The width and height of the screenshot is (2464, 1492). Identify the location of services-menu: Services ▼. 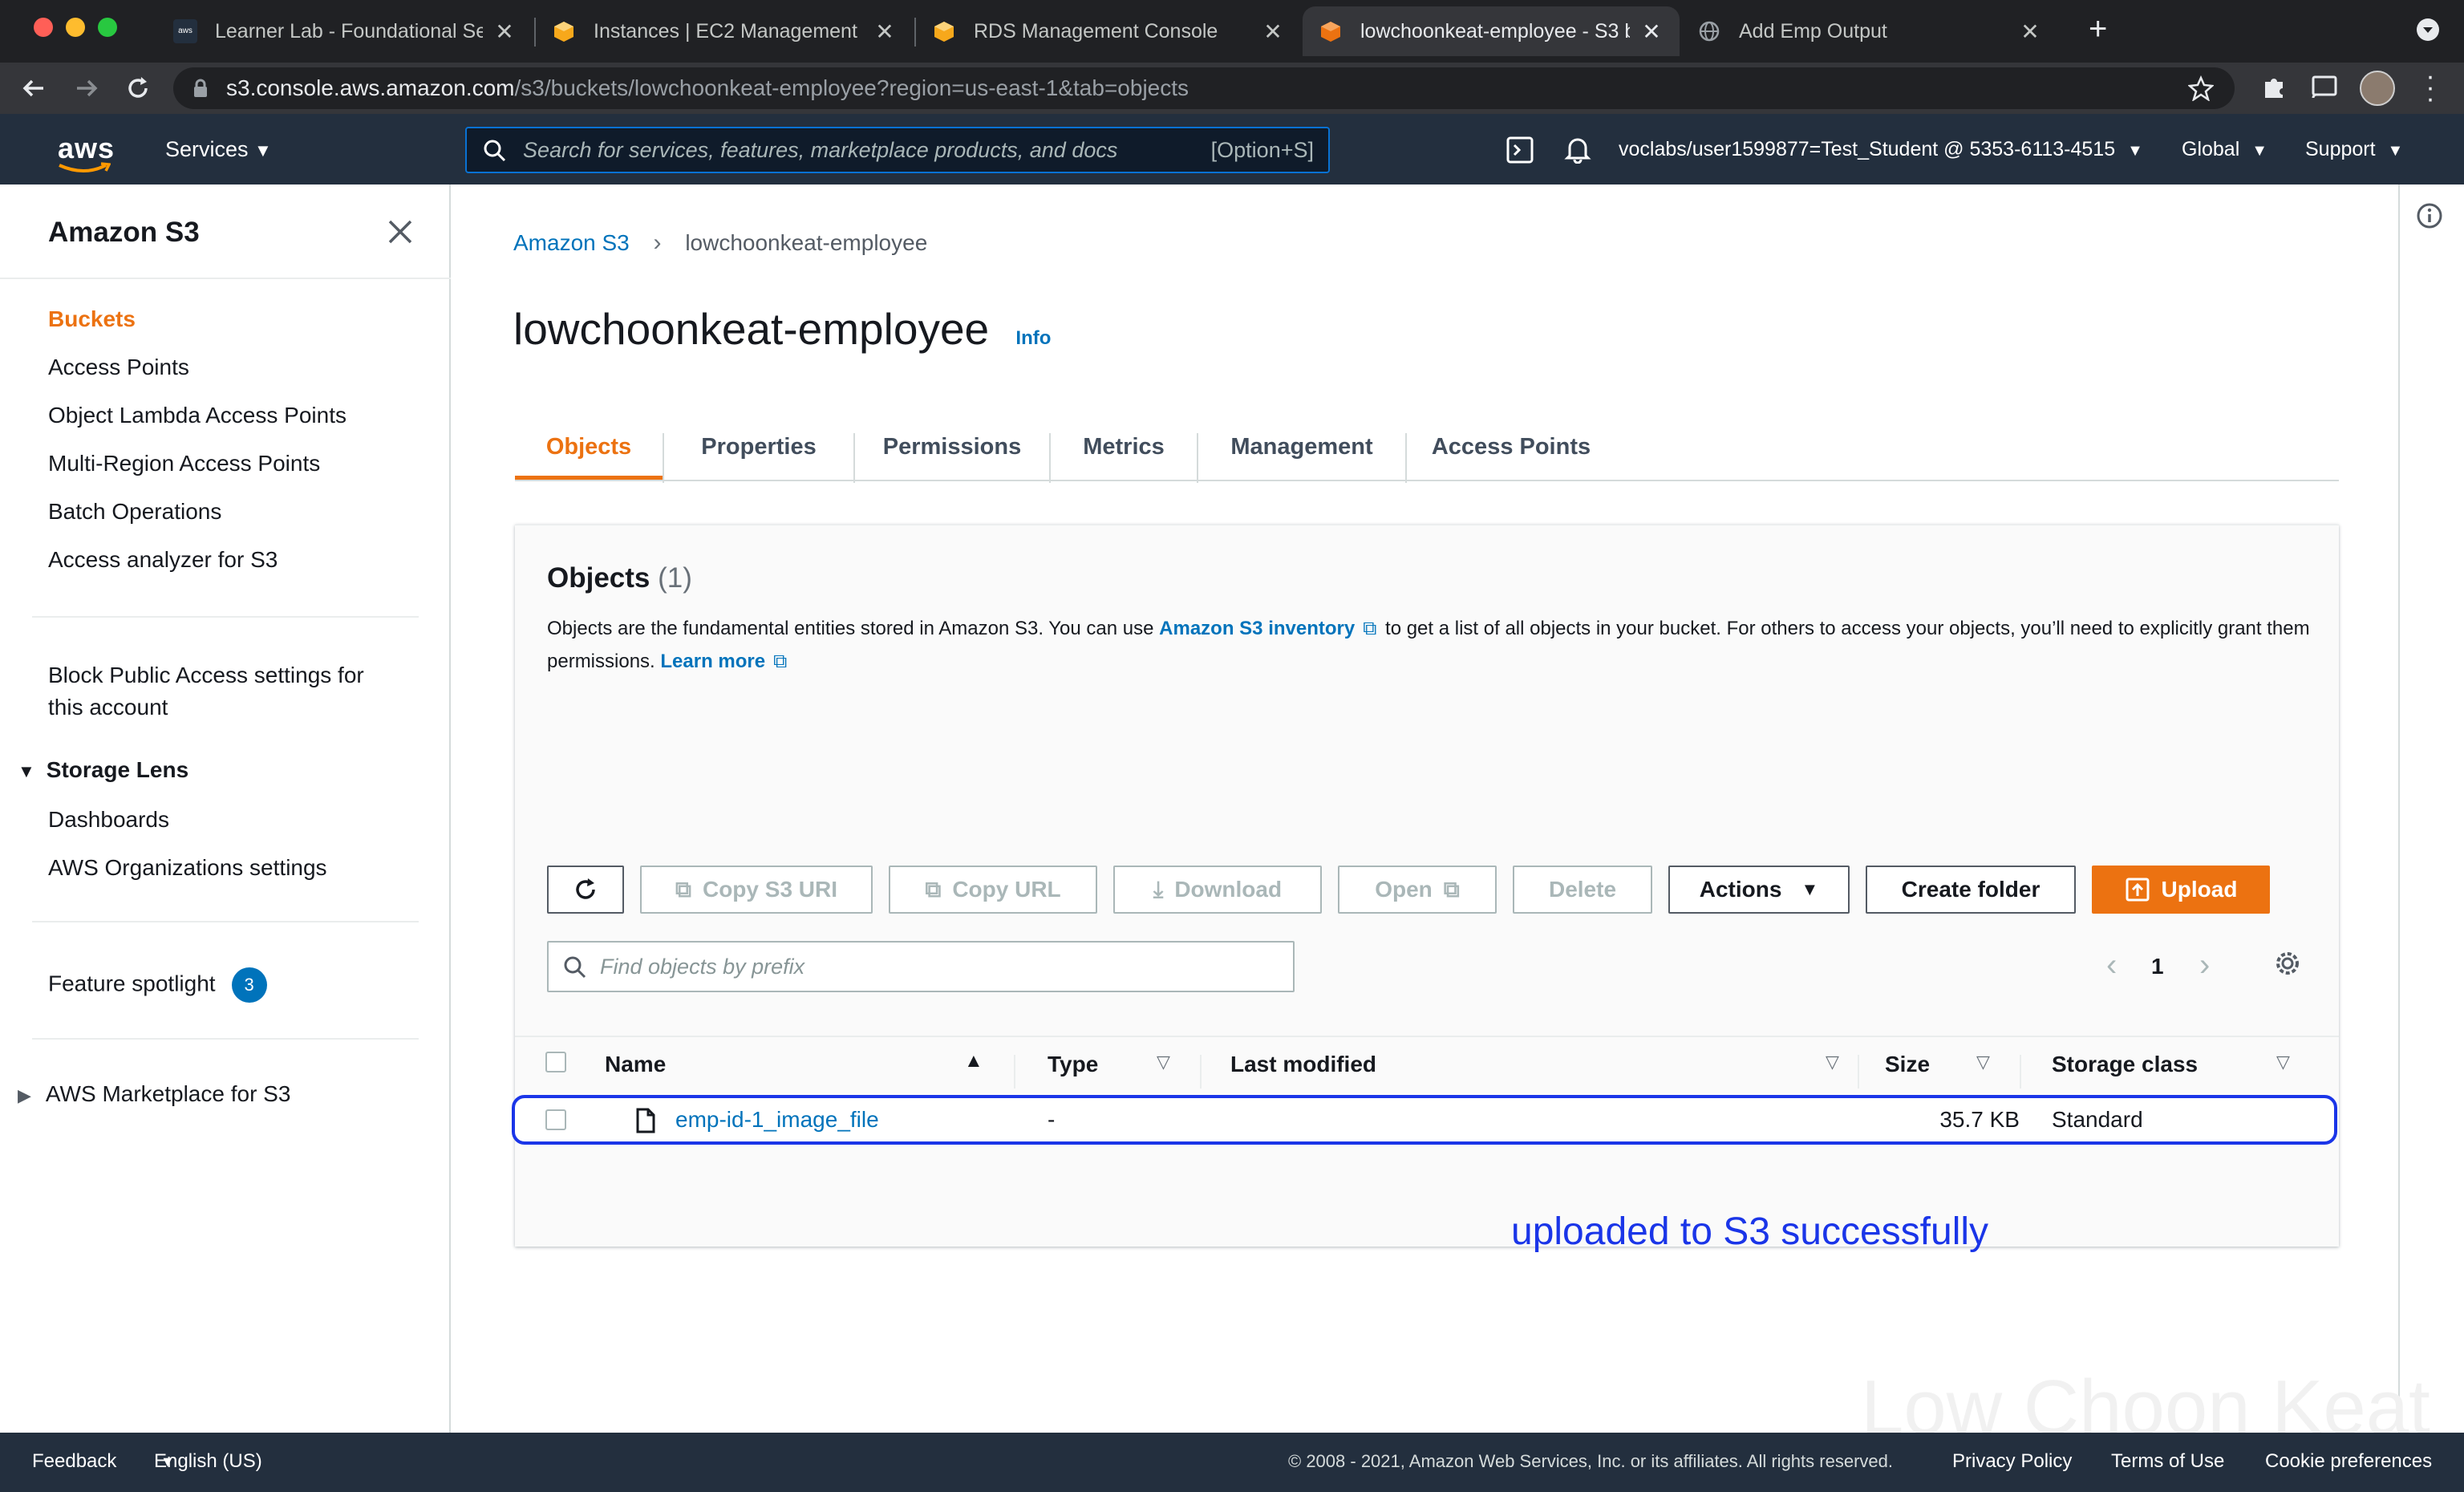
(218, 150).